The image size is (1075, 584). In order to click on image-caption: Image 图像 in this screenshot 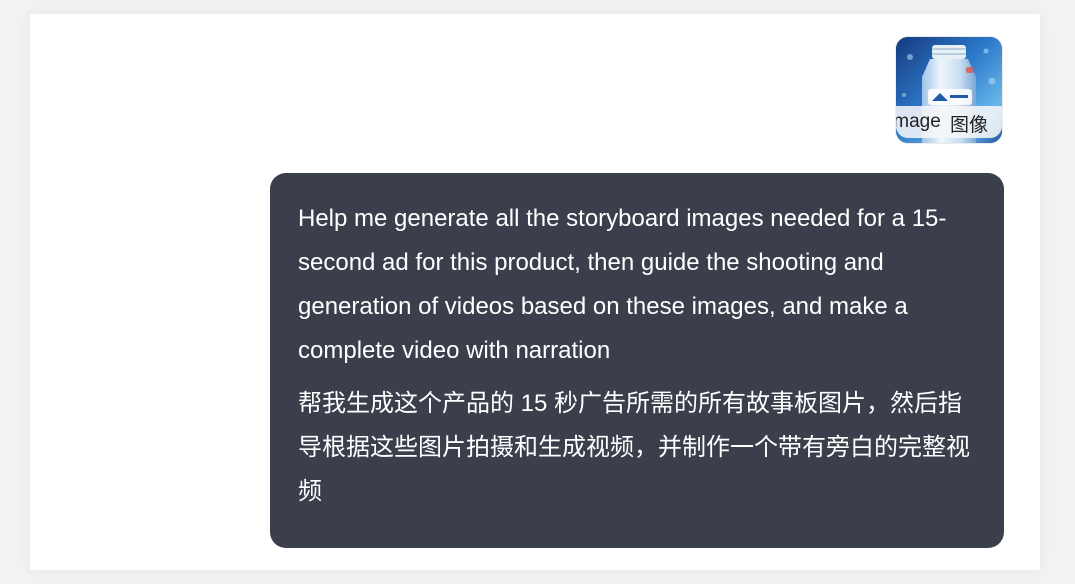, I will do `click(949, 122)`.